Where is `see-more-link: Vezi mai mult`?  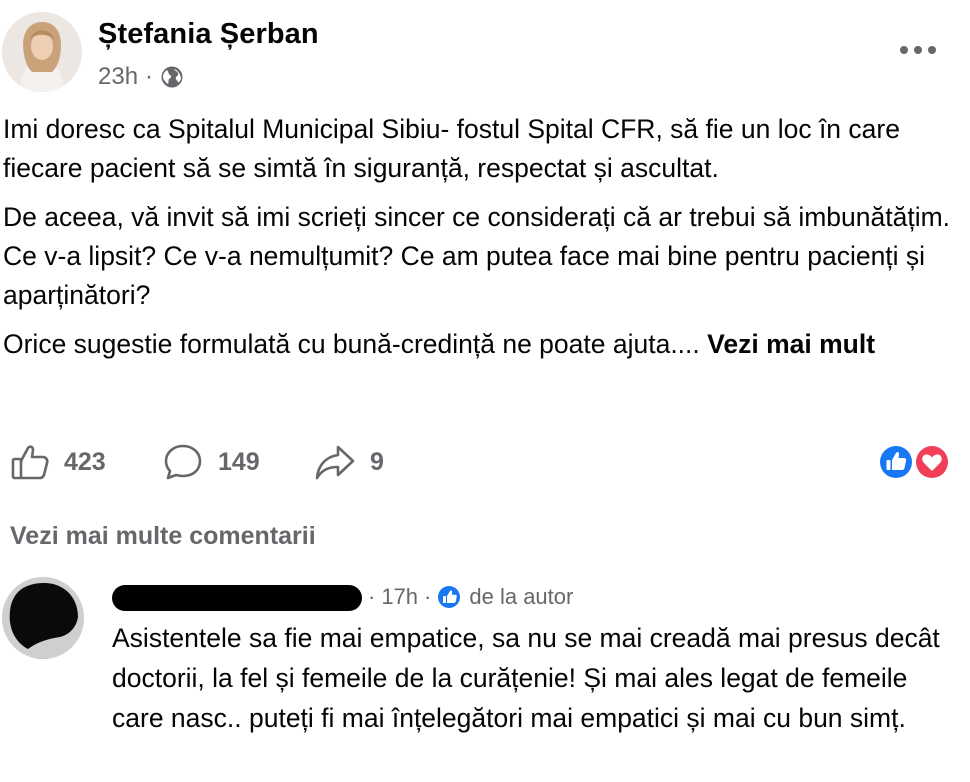 see-more-link: Vezi mai mult is located at coordinates (791, 344).